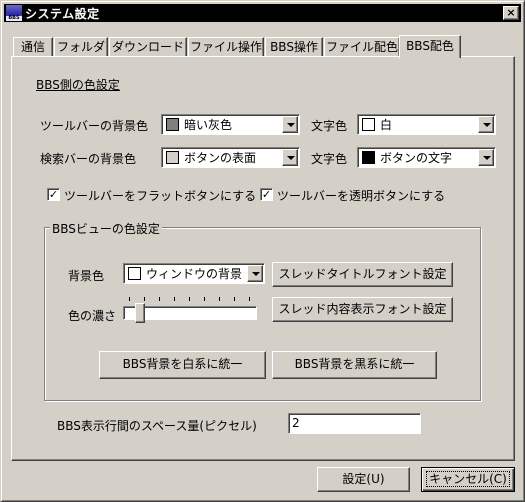  What do you see at coordinates (182, 365) in the screenshot?
I see `unify-white-button: BBS背景を白系に統一` at bounding box center [182, 365].